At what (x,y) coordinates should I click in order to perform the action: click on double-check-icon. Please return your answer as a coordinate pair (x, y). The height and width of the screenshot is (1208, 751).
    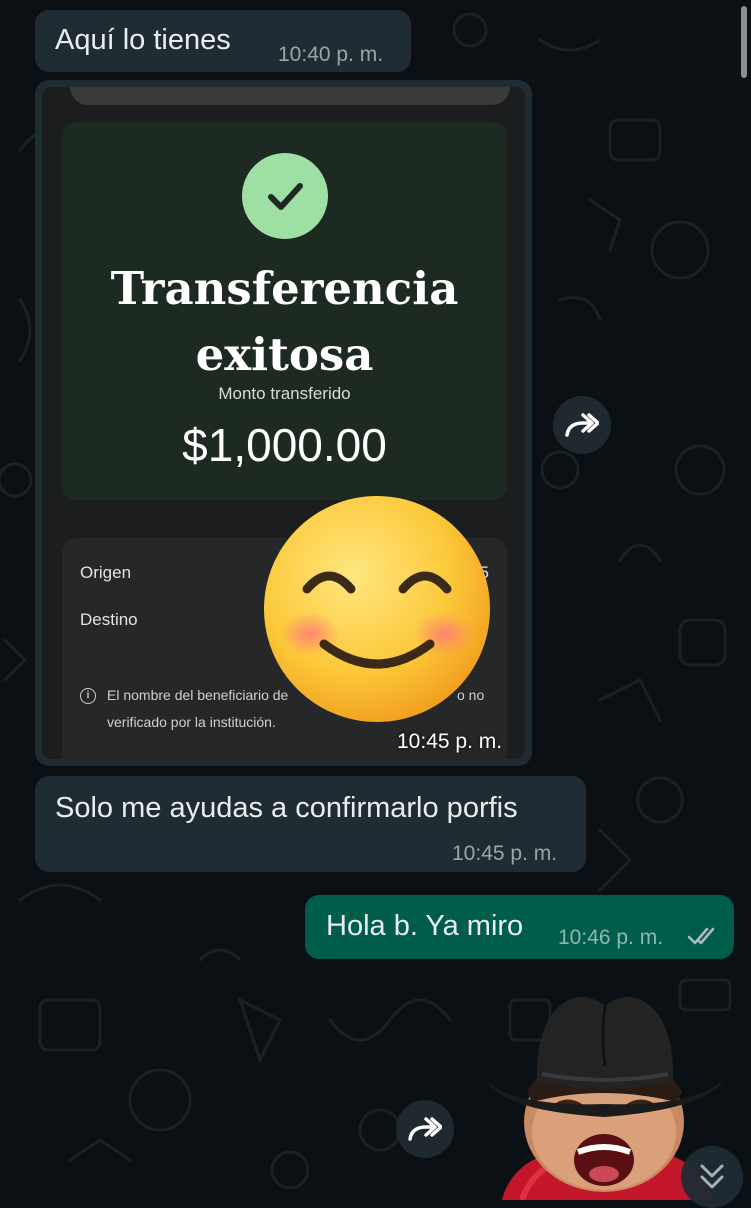
    Looking at the image, I should click on (701, 936).